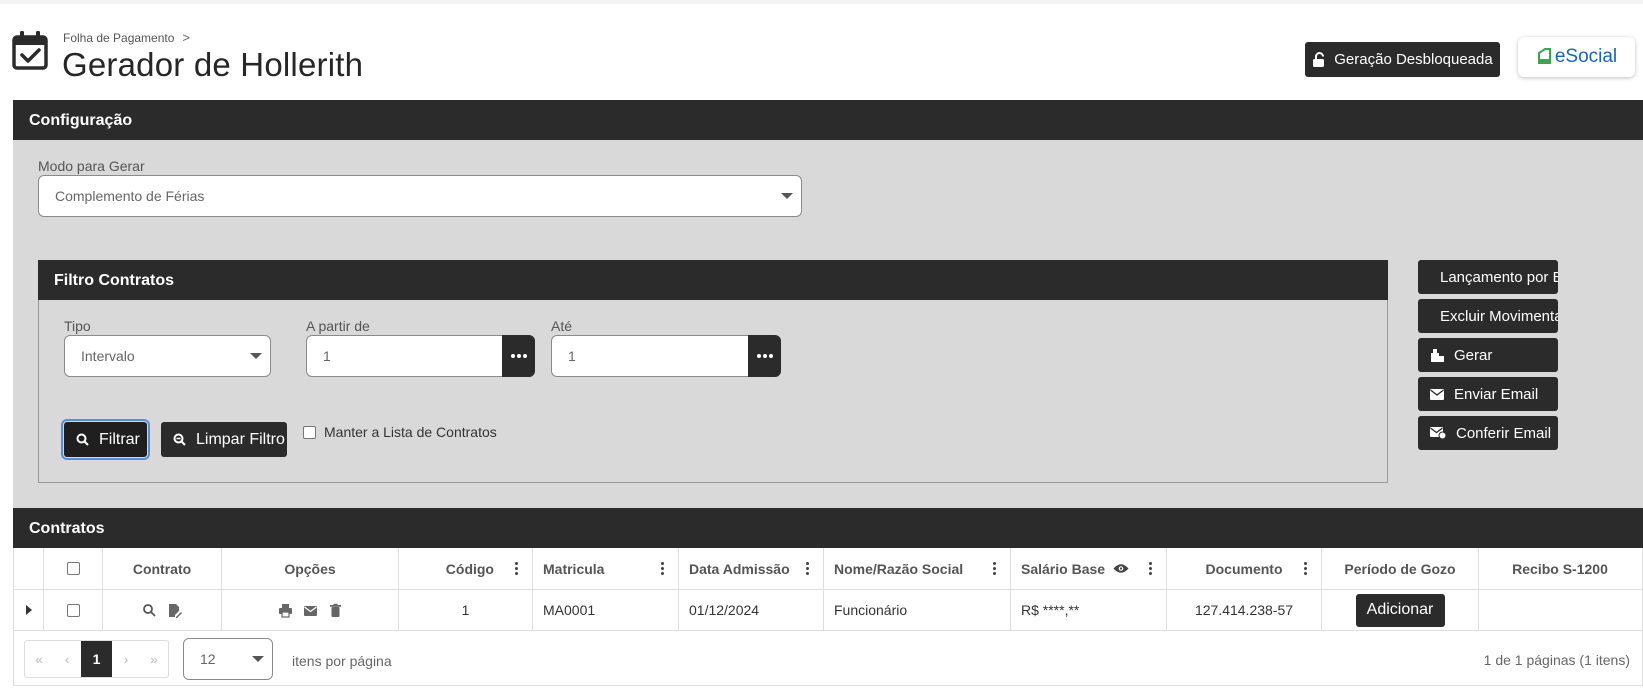 The width and height of the screenshot is (1643, 691). Describe the element at coordinates (410, 432) in the screenshot. I see `keep-list-label: Manter a Lista de Contratos` at that location.